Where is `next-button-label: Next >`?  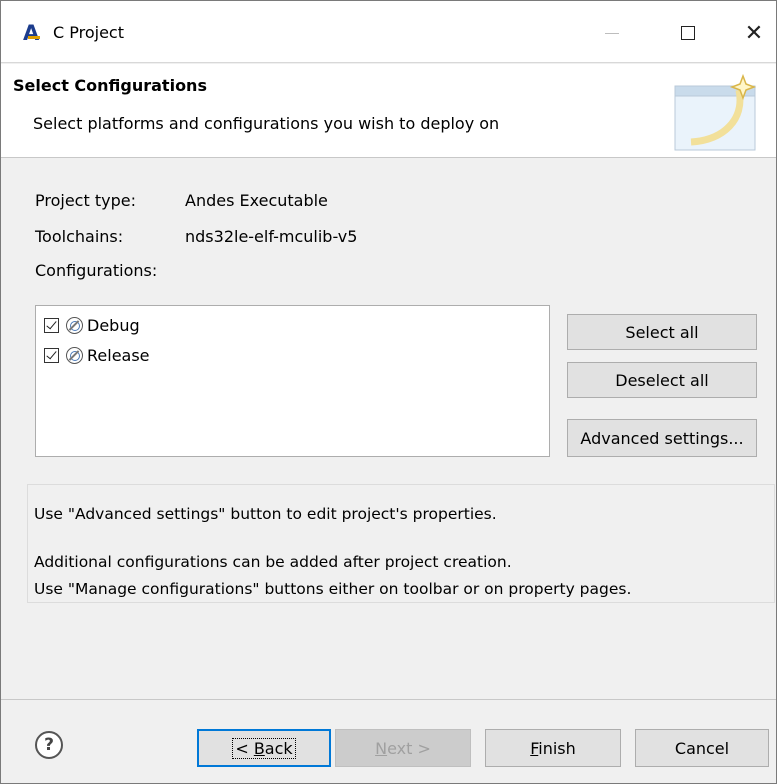 next-button-label: Next > is located at coordinates (403, 748).